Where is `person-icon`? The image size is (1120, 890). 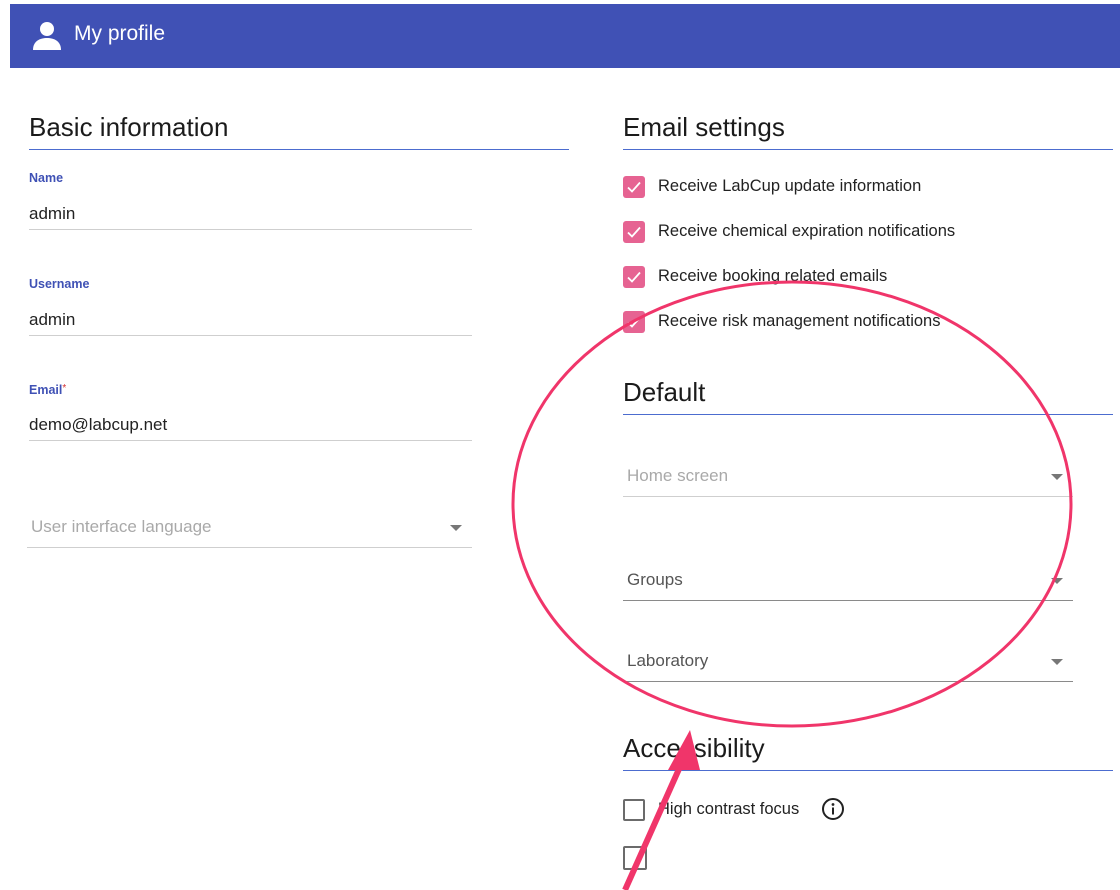 person-icon is located at coordinates (47, 36).